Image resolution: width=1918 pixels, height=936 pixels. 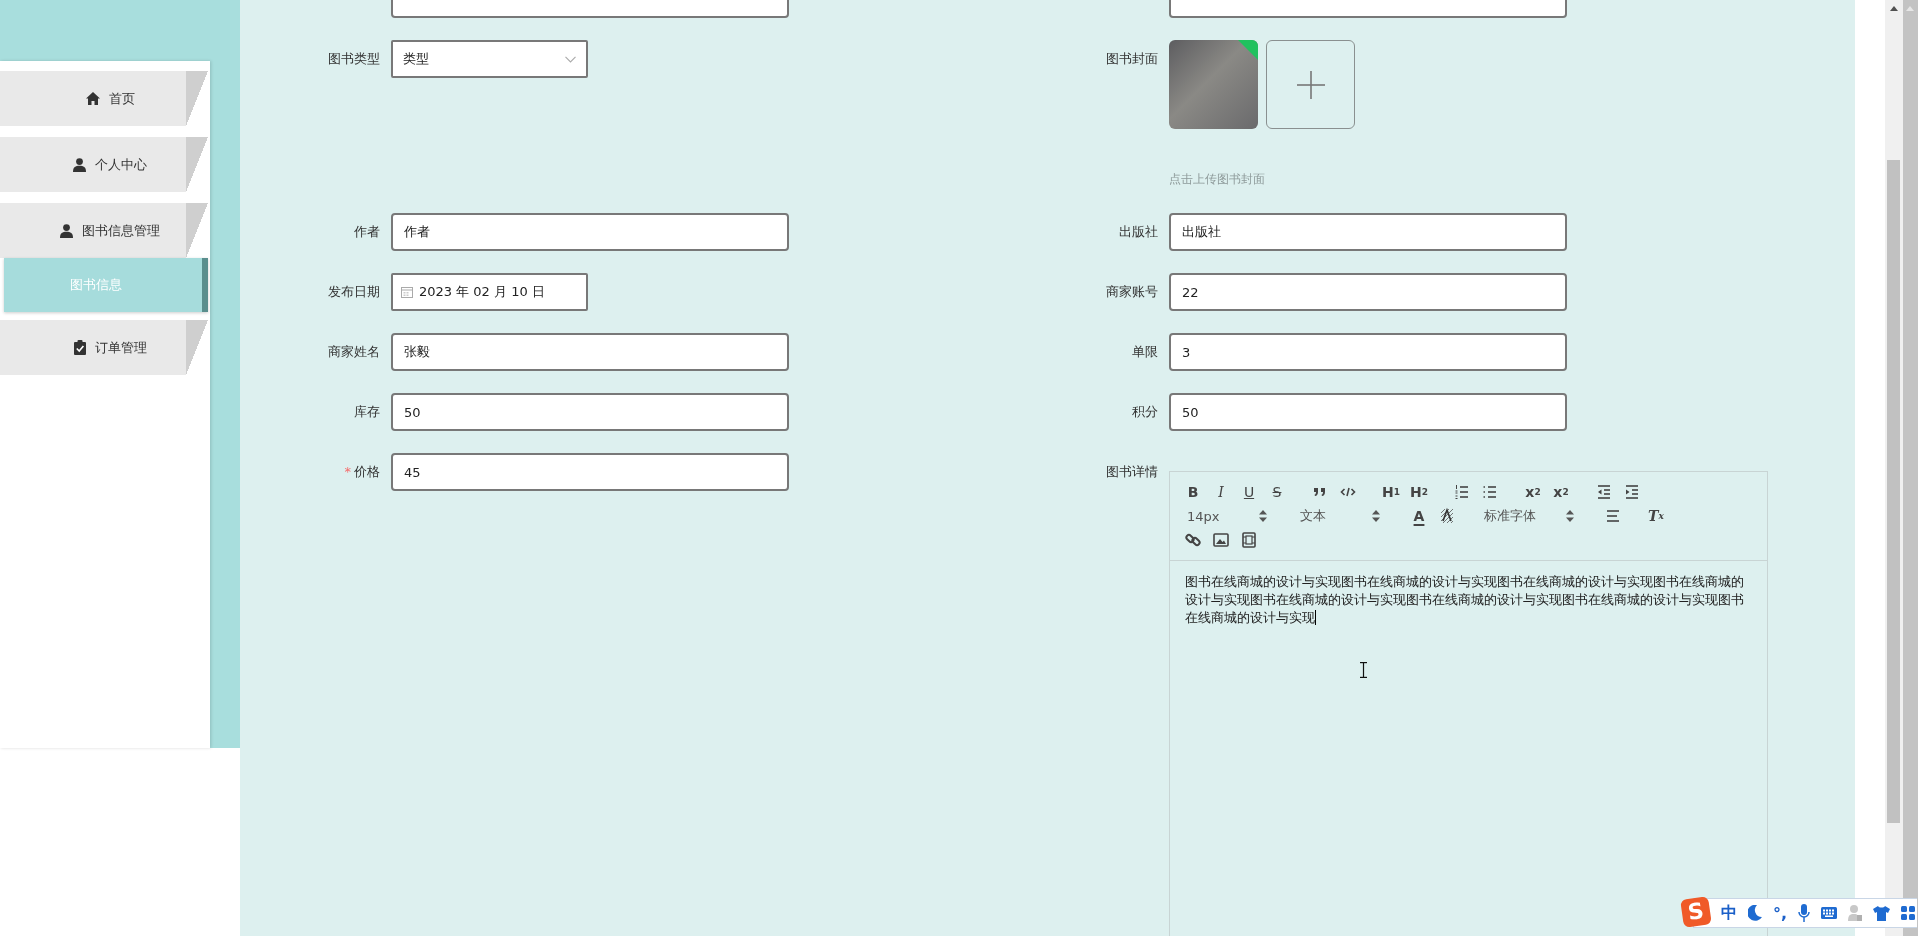 What do you see at coordinates (570, 59) in the screenshot?
I see `chevron-down-icon` at bounding box center [570, 59].